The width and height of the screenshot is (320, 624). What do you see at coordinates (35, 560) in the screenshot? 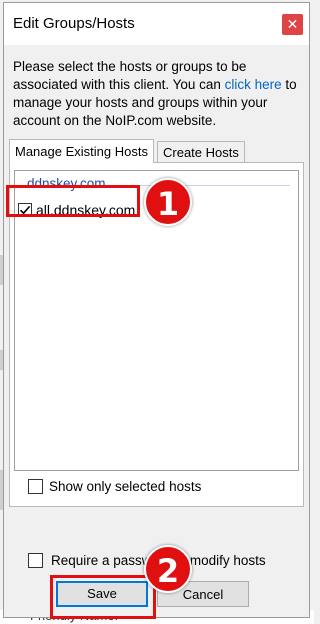
I see `require-password-checkbox` at bounding box center [35, 560].